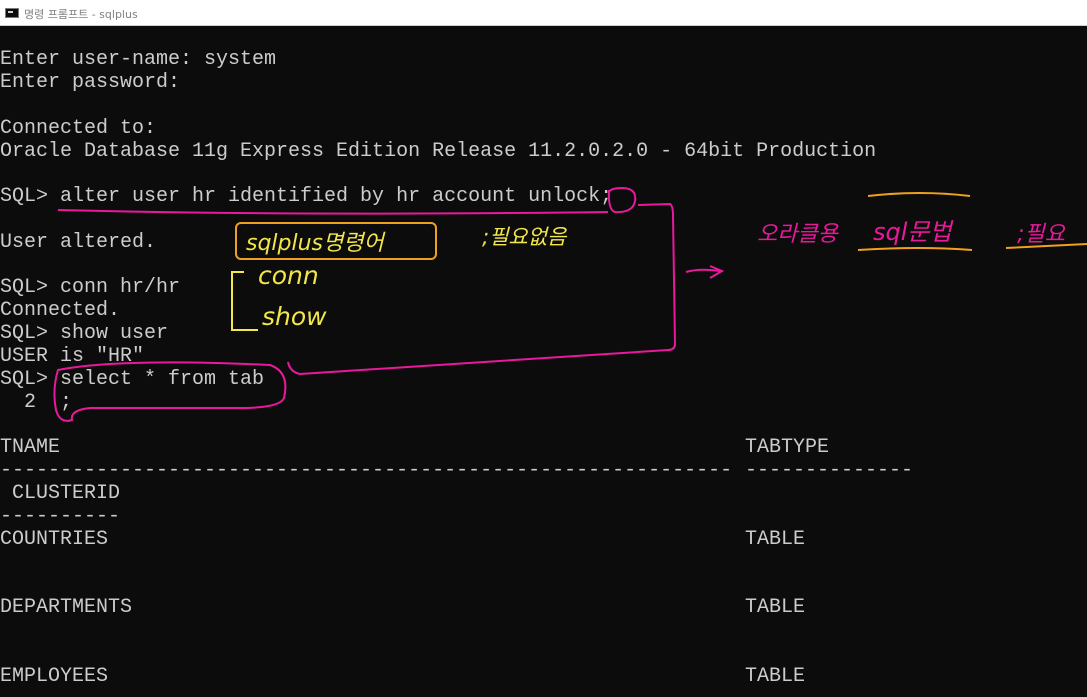  What do you see at coordinates (72, 356) in the screenshot?
I see `console-line: USER is "HR"` at bounding box center [72, 356].